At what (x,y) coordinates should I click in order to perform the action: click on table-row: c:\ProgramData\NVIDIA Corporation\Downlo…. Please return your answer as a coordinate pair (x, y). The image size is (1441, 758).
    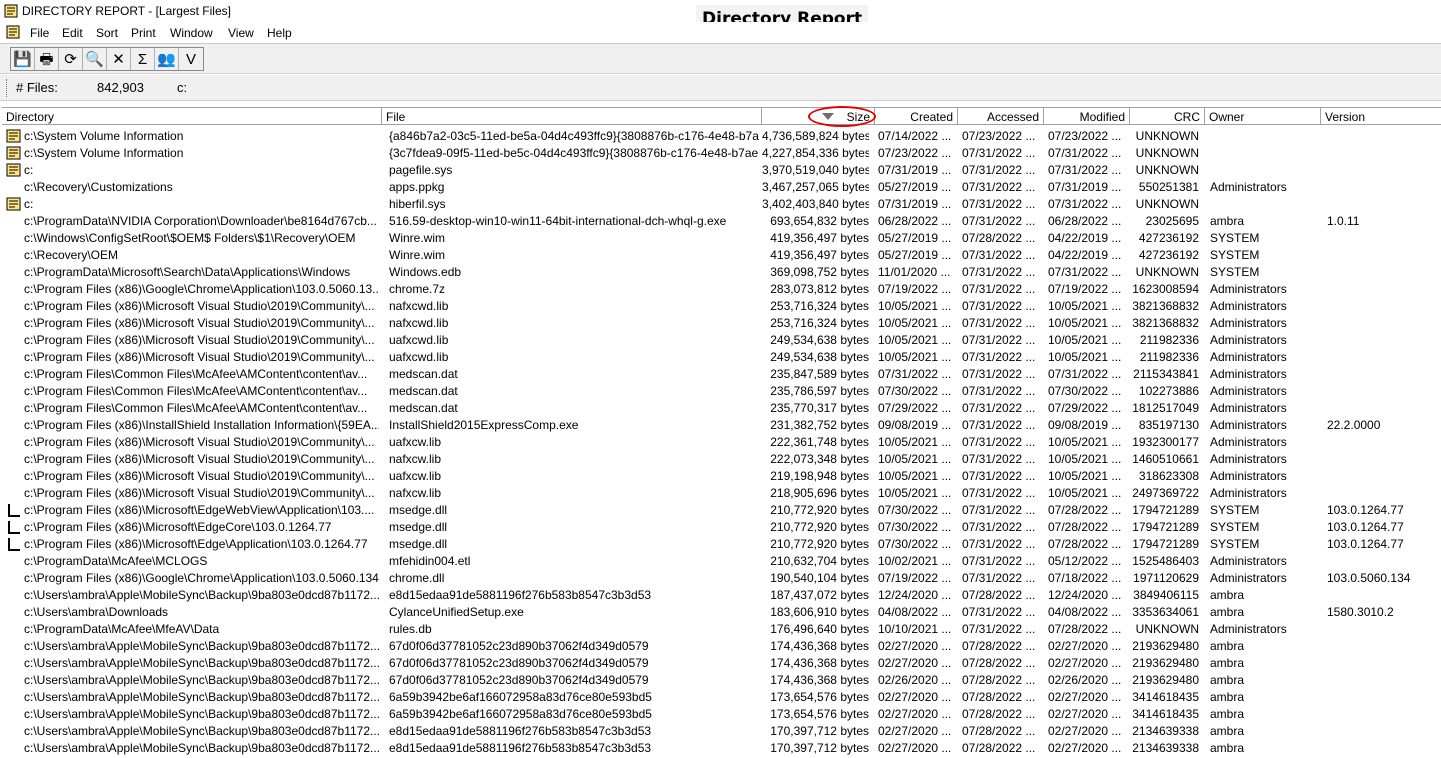
    Looking at the image, I should click on (721, 221).